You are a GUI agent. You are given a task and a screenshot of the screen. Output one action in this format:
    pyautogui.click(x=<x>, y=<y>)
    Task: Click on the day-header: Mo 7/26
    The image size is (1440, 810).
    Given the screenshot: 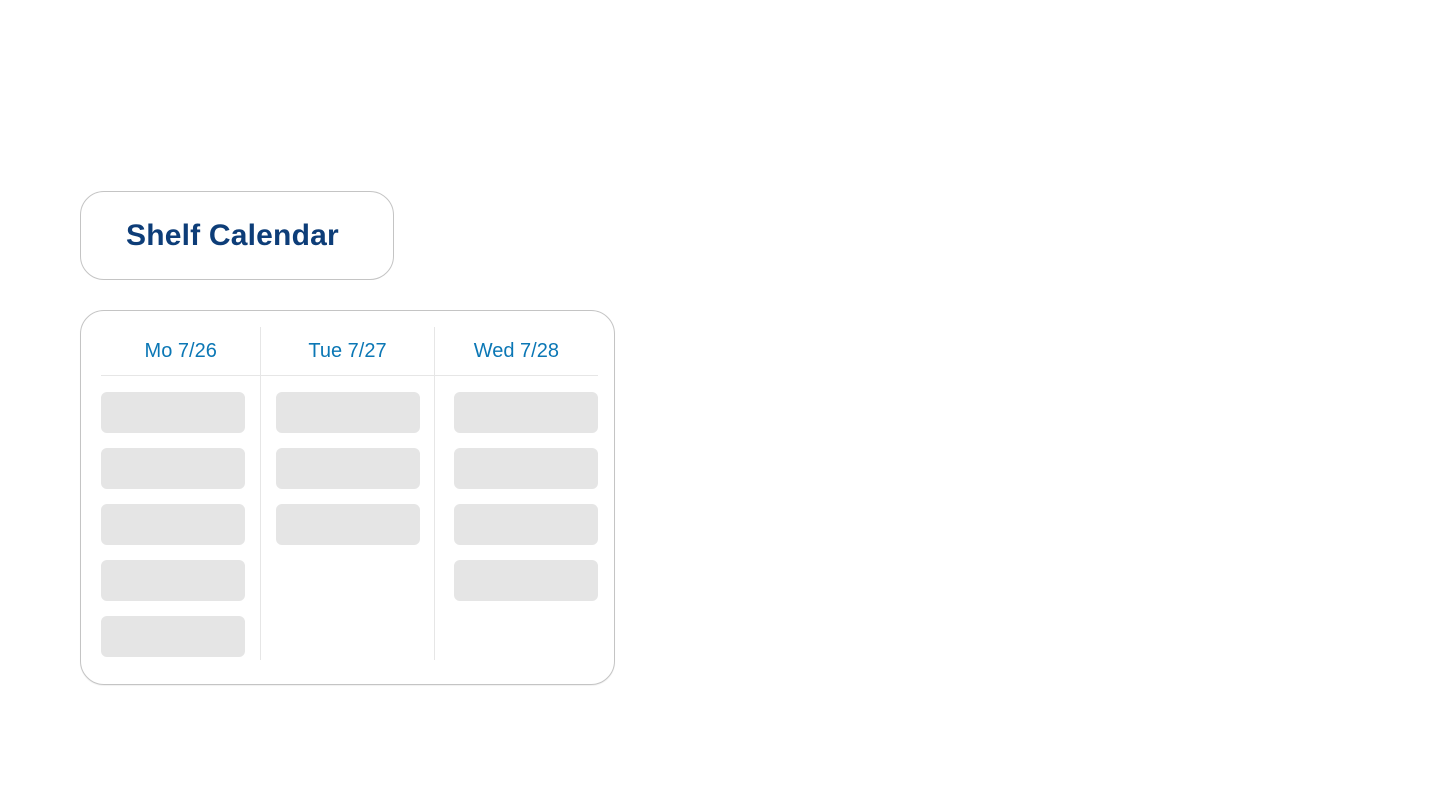 What is the action you would take?
    pyautogui.click(x=181, y=351)
    